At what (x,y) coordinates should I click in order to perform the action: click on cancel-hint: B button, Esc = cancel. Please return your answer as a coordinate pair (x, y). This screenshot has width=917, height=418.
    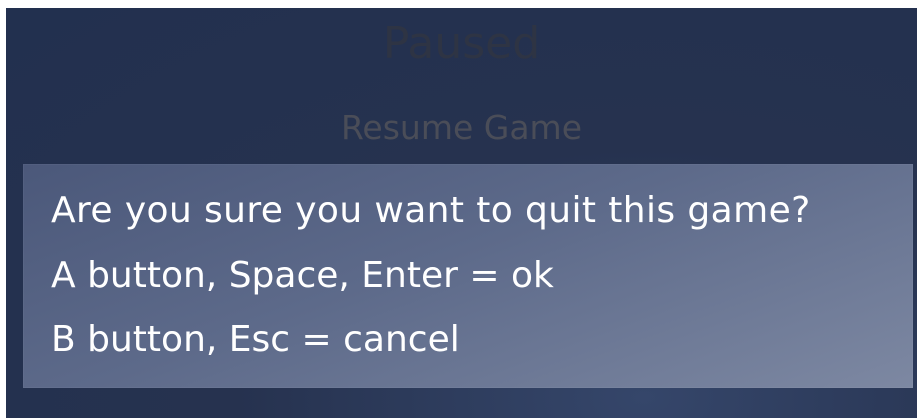
    Looking at the image, I should click on (255, 339).